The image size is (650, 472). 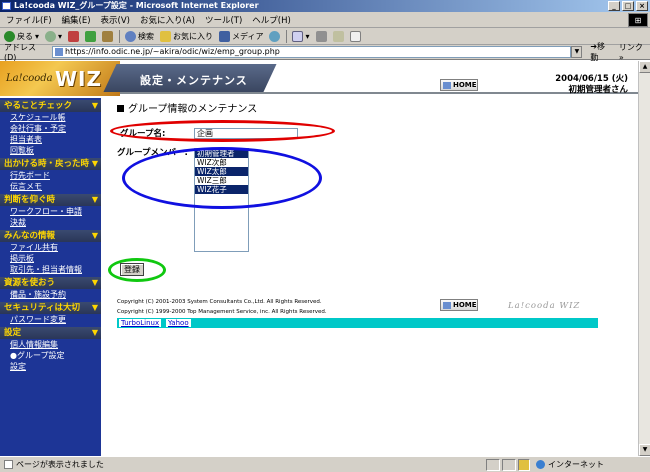 I want to click on security-zone: インターネット, so click(x=572, y=464).